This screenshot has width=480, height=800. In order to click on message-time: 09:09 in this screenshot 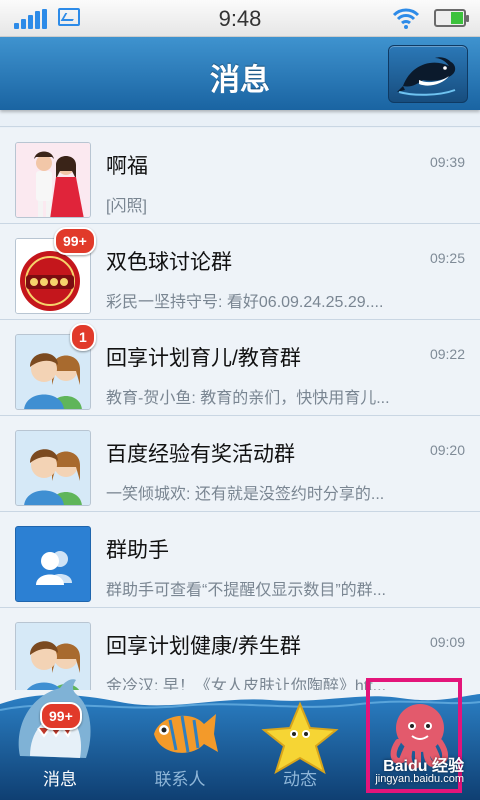, I will do `click(447, 642)`.